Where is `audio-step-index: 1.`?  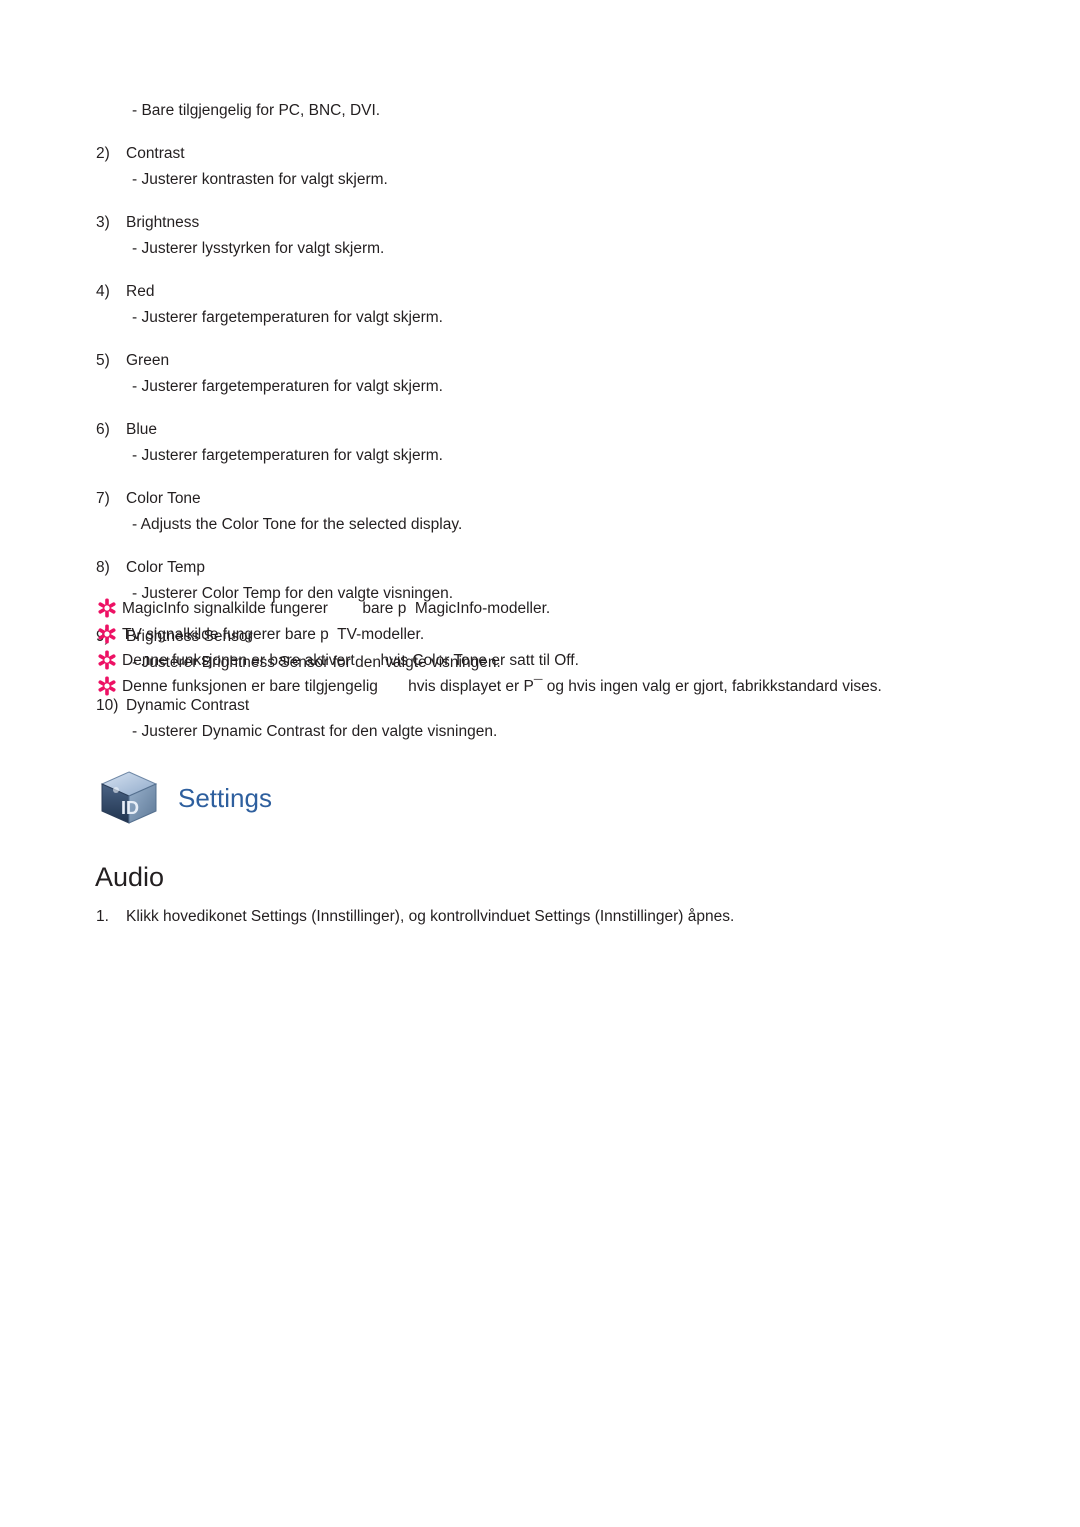 audio-step-index: 1. is located at coordinates (102, 916).